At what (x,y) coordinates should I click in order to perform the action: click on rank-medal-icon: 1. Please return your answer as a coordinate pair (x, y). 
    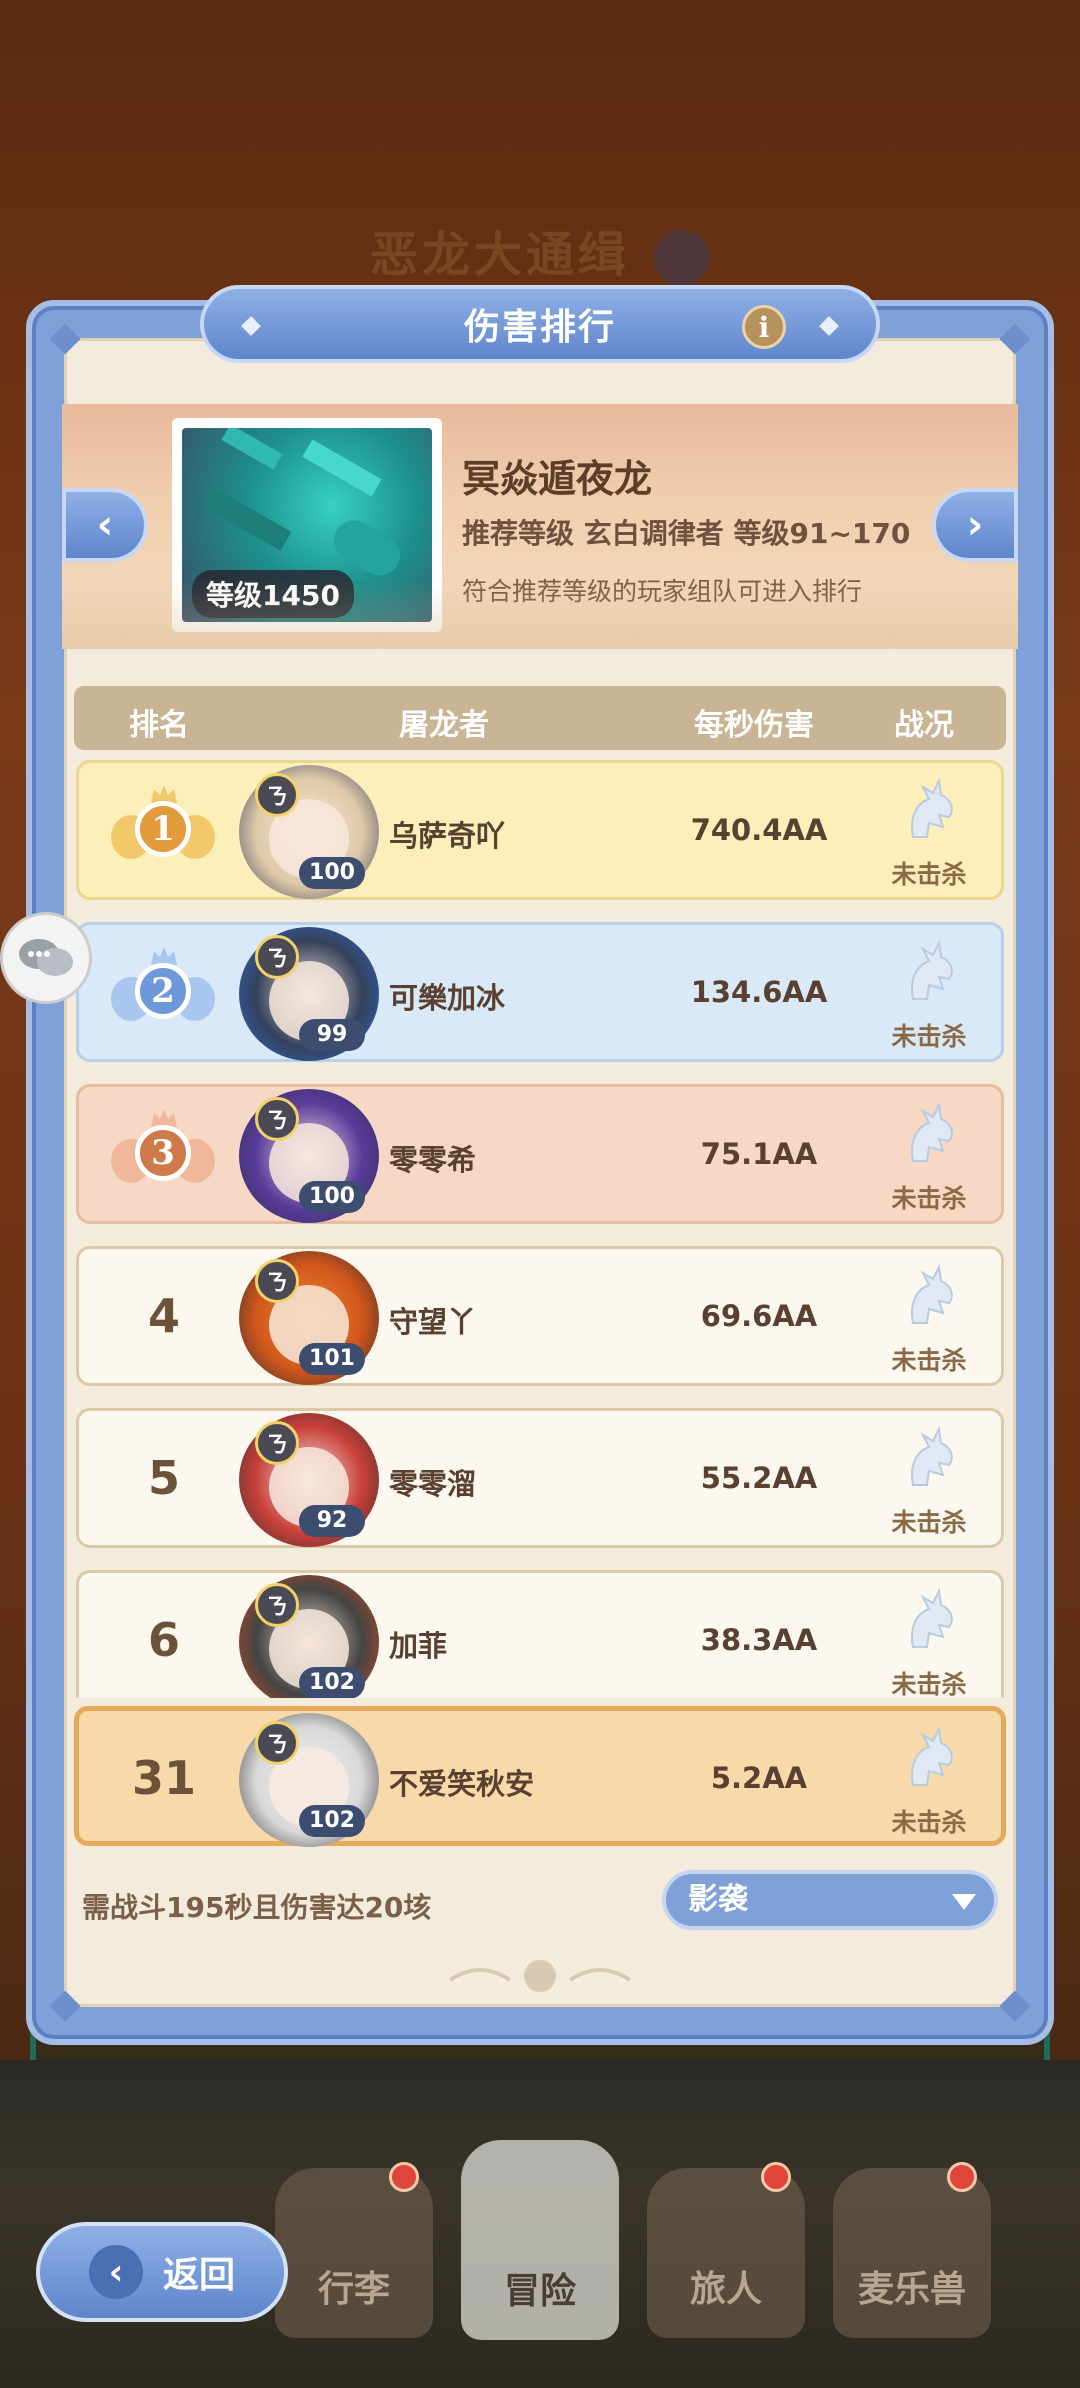
    Looking at the image, I should click on (163, 831).